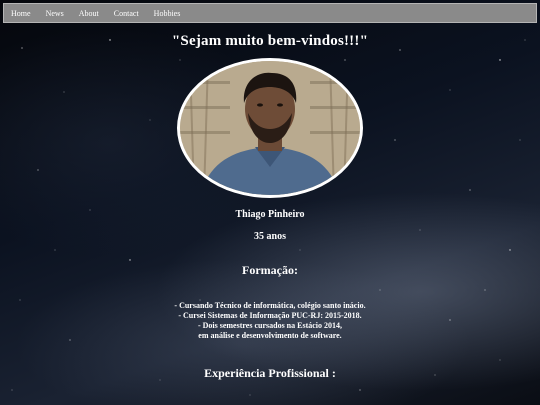 This screenshot has width=540, height=405. What do you see at coordinates (270, 128) in the screenshot?
I see `profile-photo` at bounding box center [270, 128].